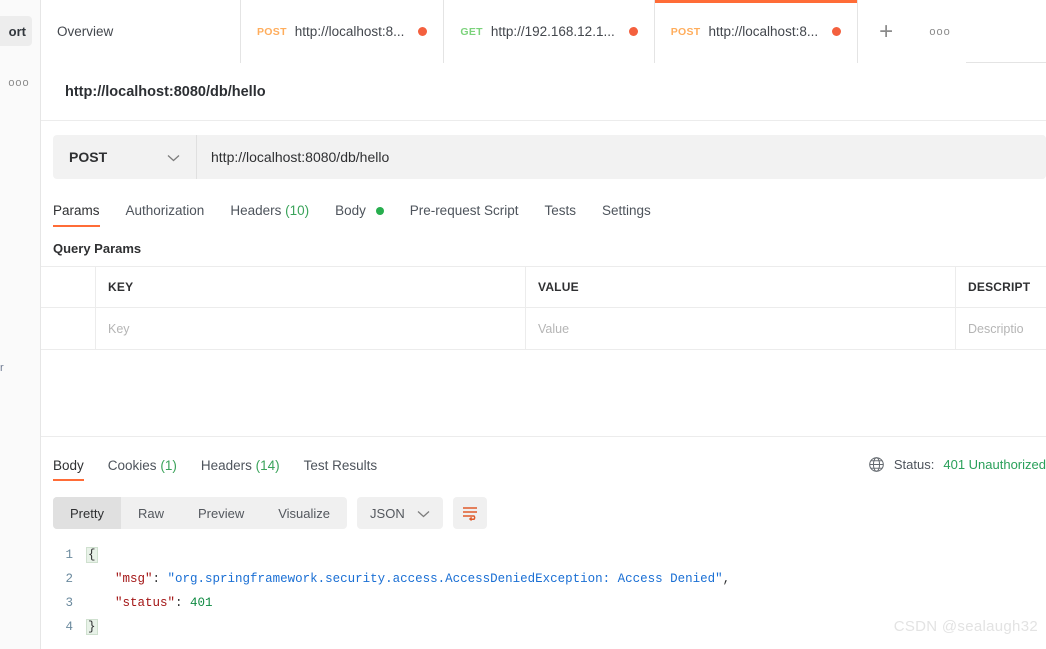  I want to click on table-header-row: KEY VALUE DESCRIPT, so click(543, 287).